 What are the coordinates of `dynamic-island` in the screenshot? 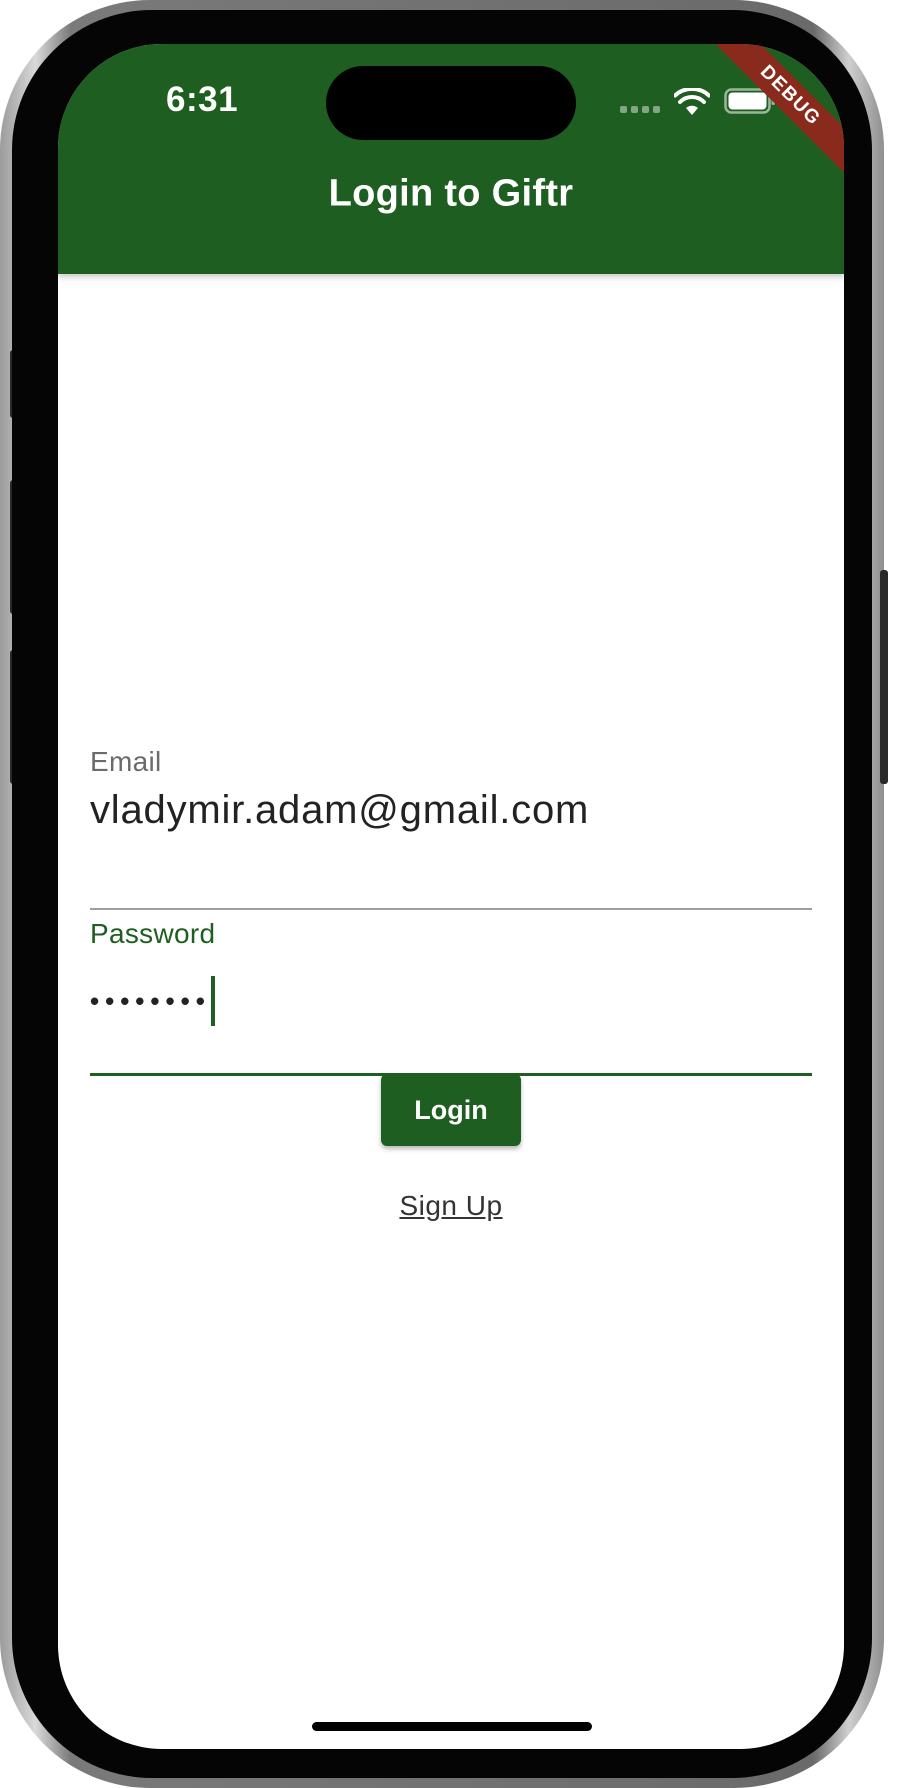 It's located at (451, 103).